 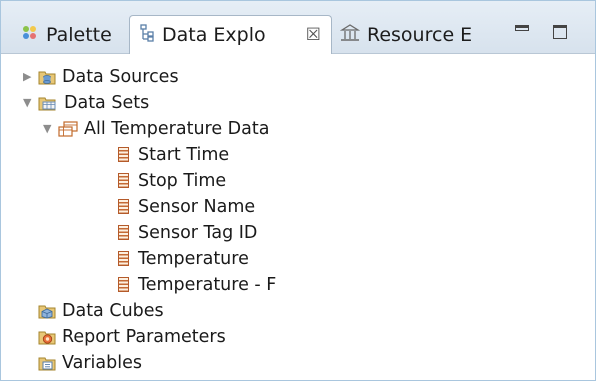 What do you see at coordinates (107, 102) in the screenshot?
I see `tree-item-label: Data Sets` at bounding box center [107, 102].